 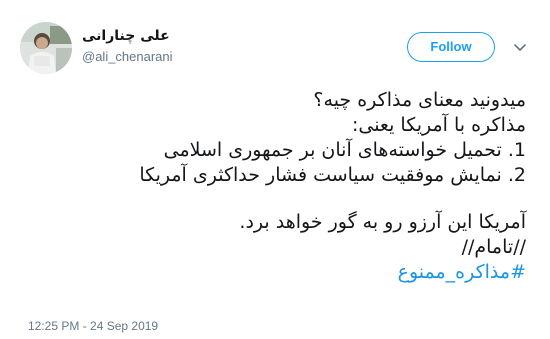 What do you see at coordinates (462, 272) in the screenshot?
I see `hashtag-link: #مذاکره_ممنوع` at bounding box center [462, 272].